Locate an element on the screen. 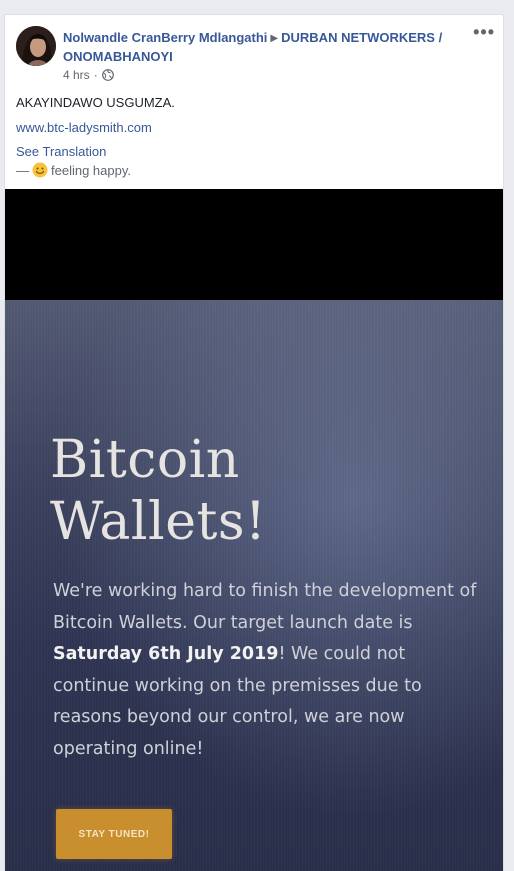 This screenshot has width=514, height=871. headline-line-1: Bitcoin is located at coordinates (145, 460).